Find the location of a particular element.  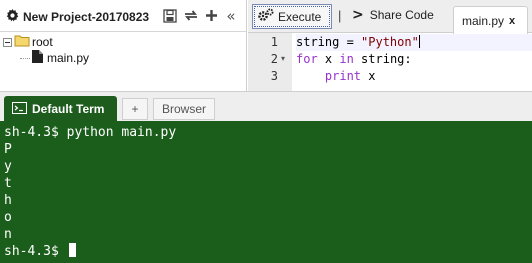

close-icon: x is located at coordinates (512, 21).